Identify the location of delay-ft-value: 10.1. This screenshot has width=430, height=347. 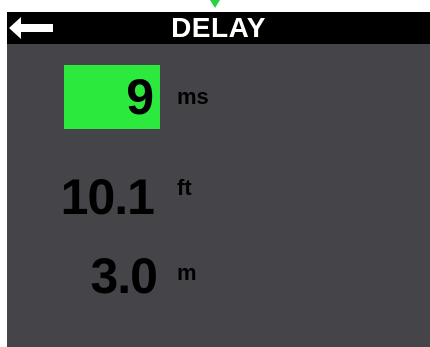
(101, 197).